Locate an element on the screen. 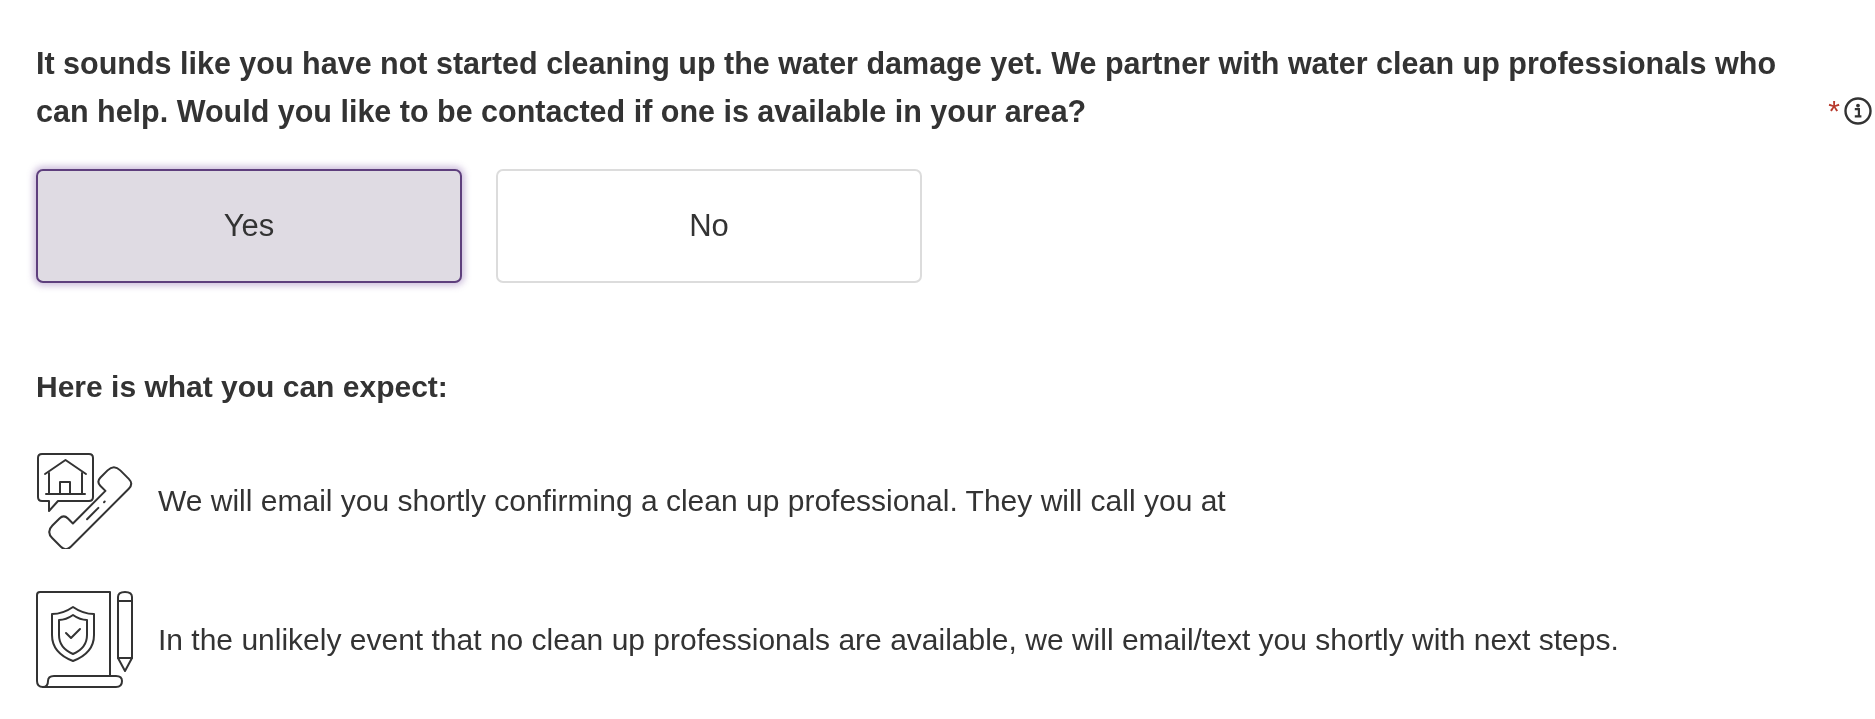 This screenshot has width=1875, height=719. question-text: It sounds like you have not started cleaning up the water damage yet. We partner with water clean up professionals who can help. Would you like to be contacted if one is available in your area? is located at coordinates (907, 88).